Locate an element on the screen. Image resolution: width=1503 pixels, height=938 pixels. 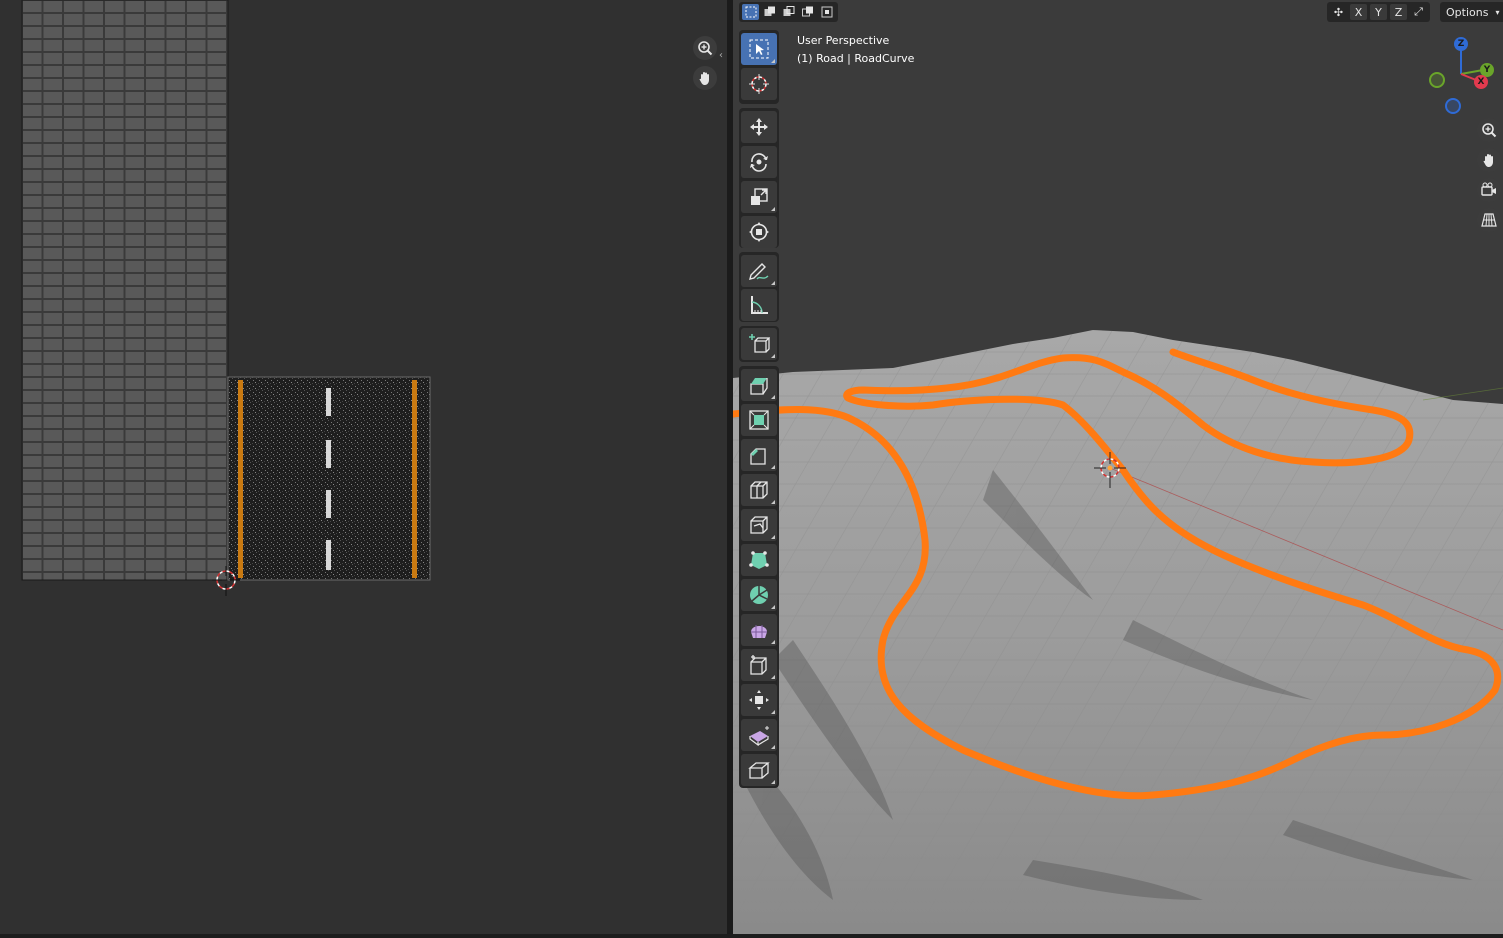
chevron-down-icon: ▾ is located at coordinates (1497, 12).